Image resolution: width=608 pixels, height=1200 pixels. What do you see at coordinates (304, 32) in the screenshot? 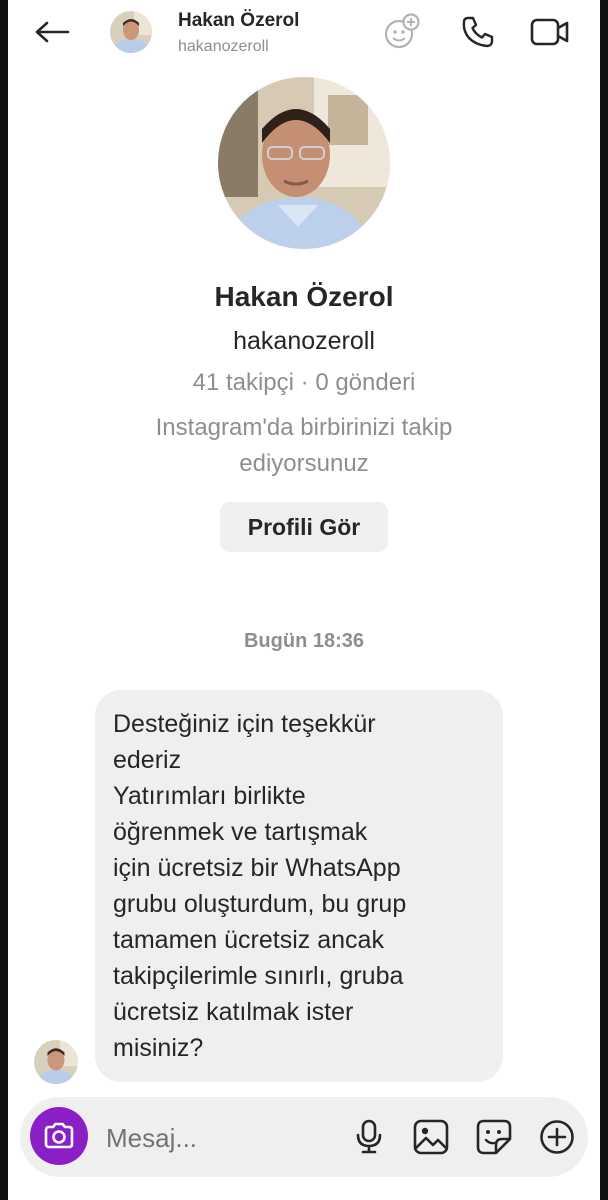
I see `chat-header: Hakan Özerol hakanozeroll` at bounding box center [304, 32].